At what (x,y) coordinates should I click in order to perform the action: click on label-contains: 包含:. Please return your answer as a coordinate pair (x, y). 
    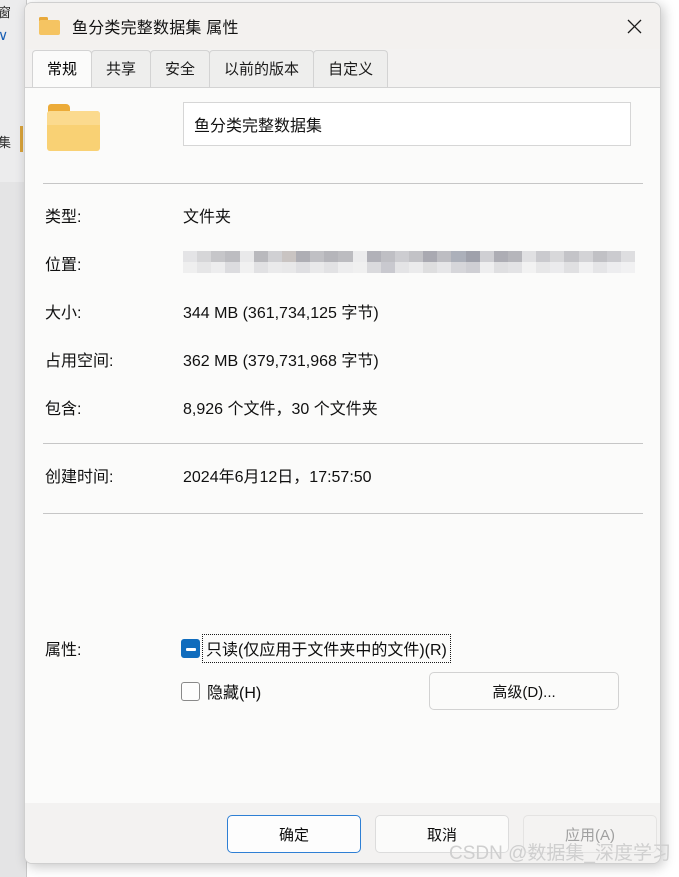
    Looking at the image, I should click on (63, 409).